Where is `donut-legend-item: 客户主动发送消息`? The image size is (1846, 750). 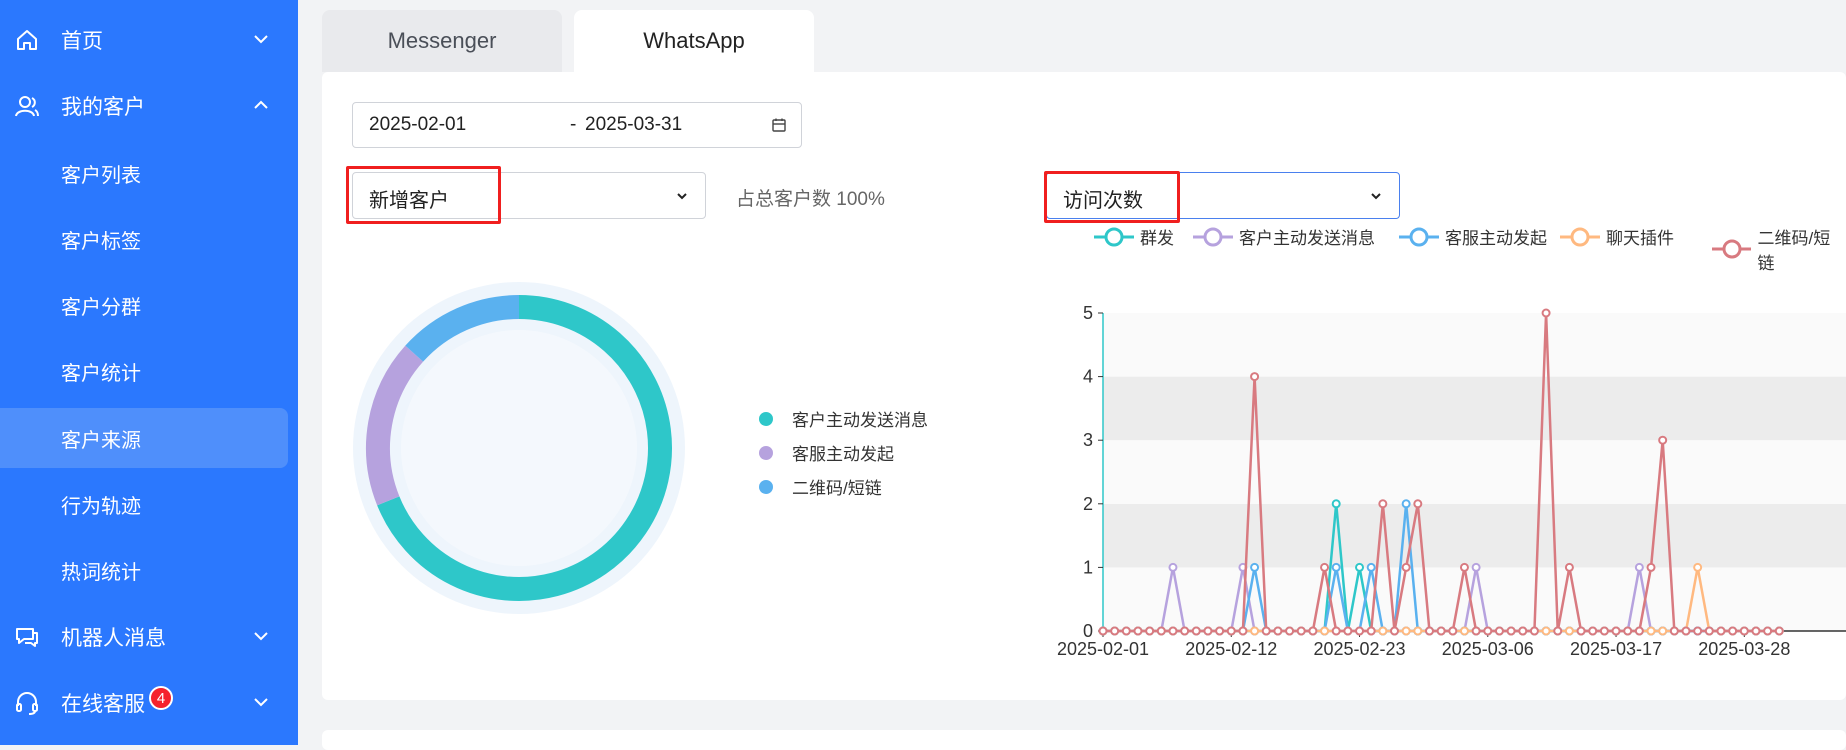 donut-legend-item: 客户主动发送消息 is located at coordinates (843, 418).